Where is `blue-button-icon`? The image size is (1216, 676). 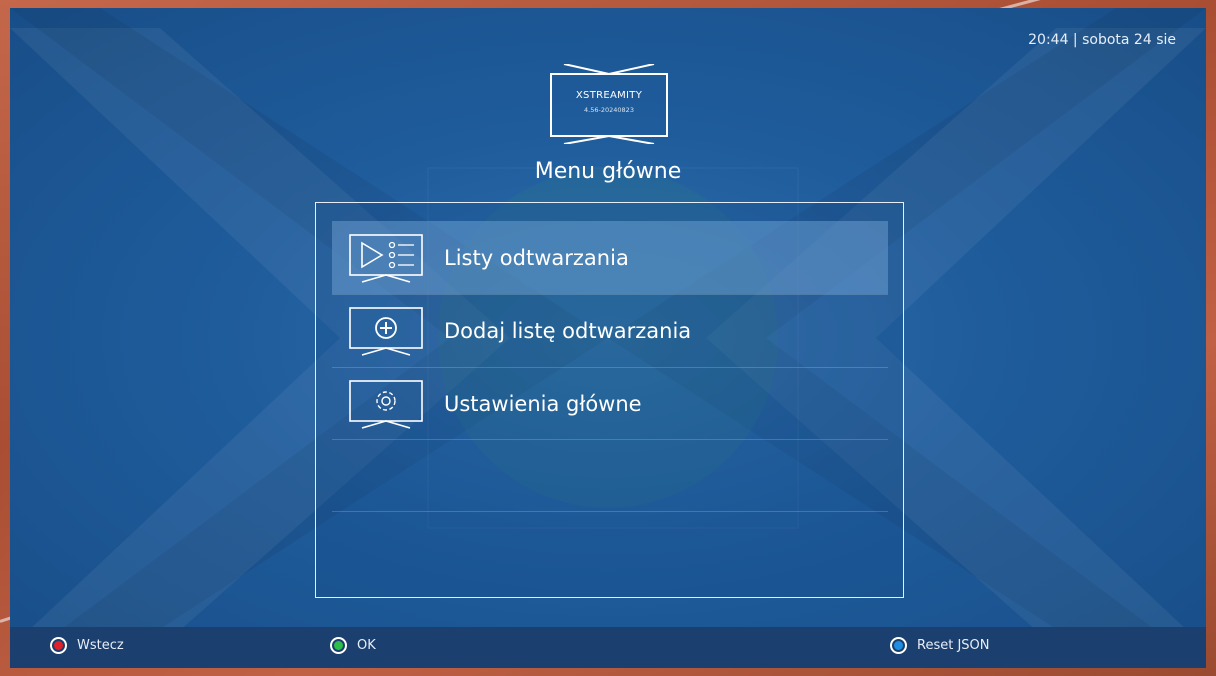 blue-button-icon is located at coordinates (898, 645).